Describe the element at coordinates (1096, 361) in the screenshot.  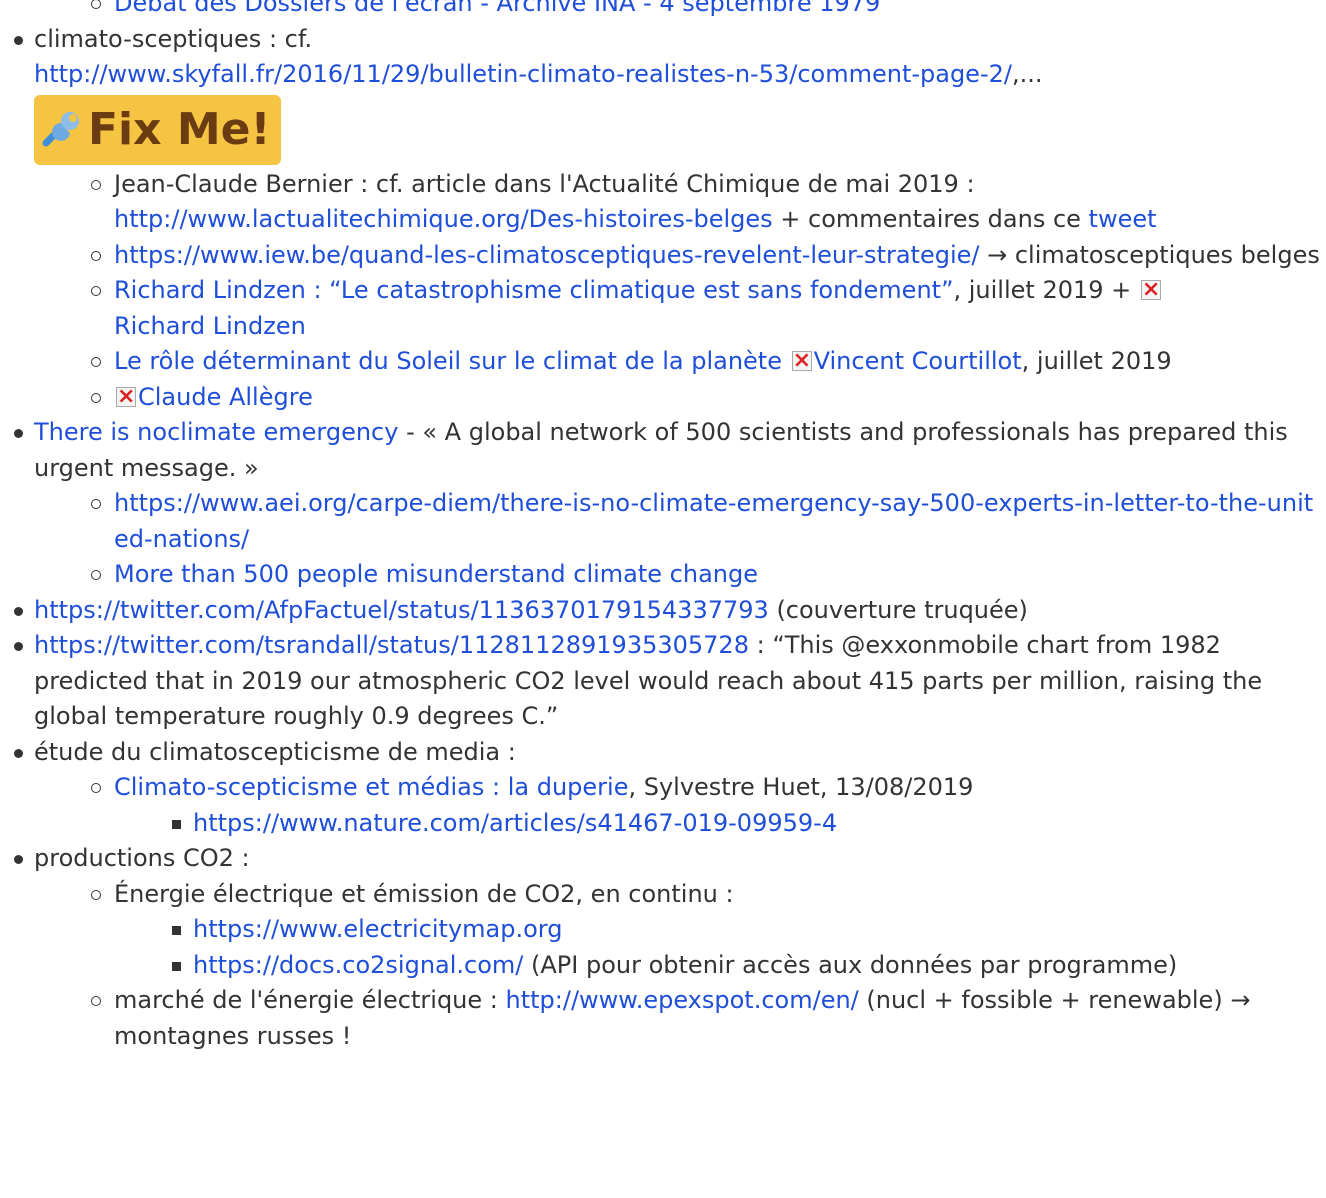
I see `item-text: , juillet 2019` at that location.